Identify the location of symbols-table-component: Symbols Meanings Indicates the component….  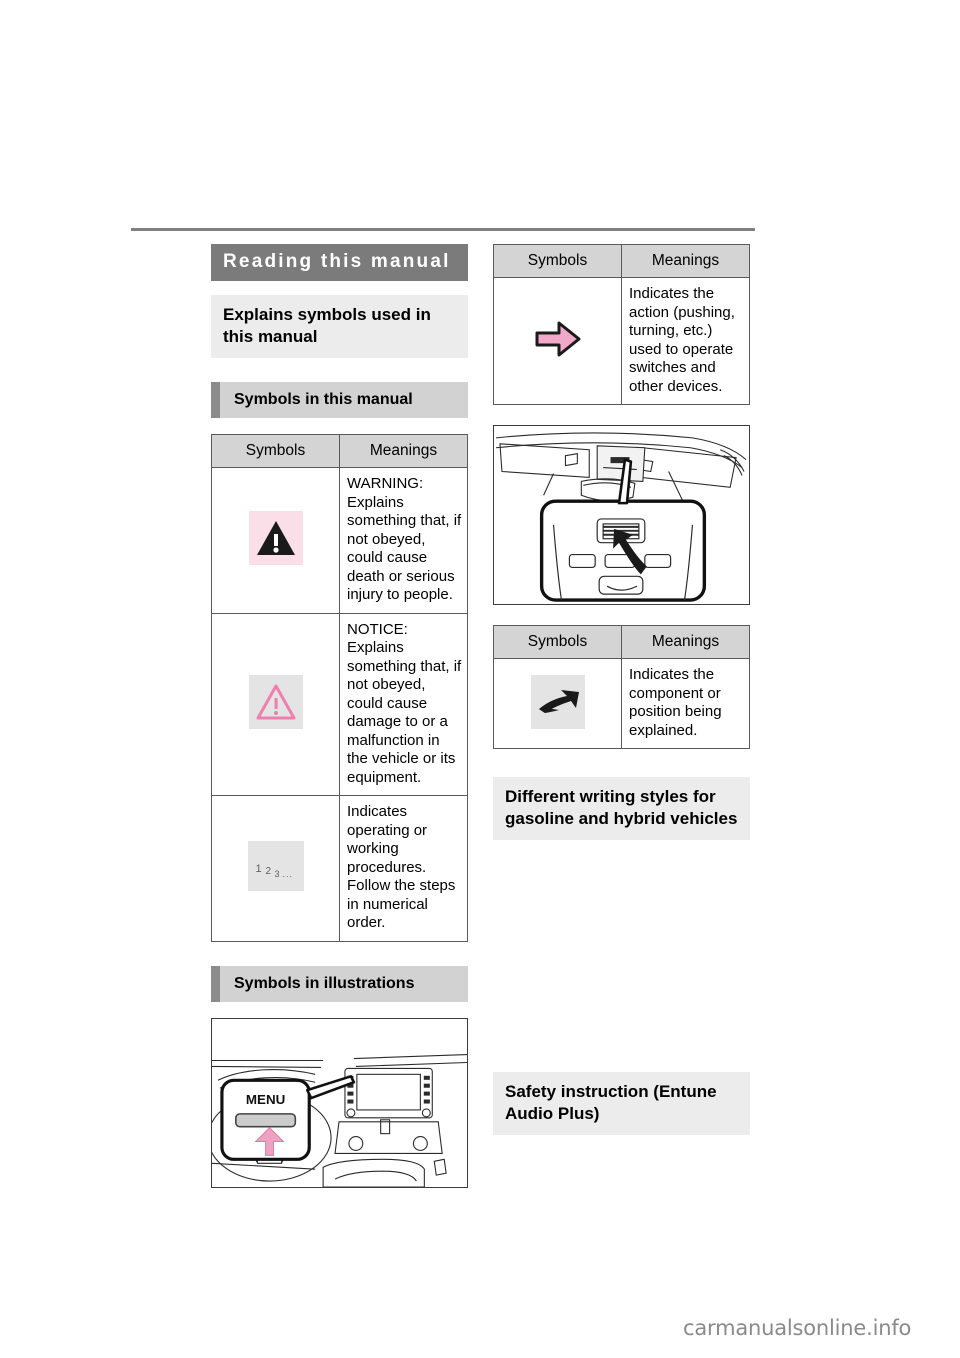
(621, 687).